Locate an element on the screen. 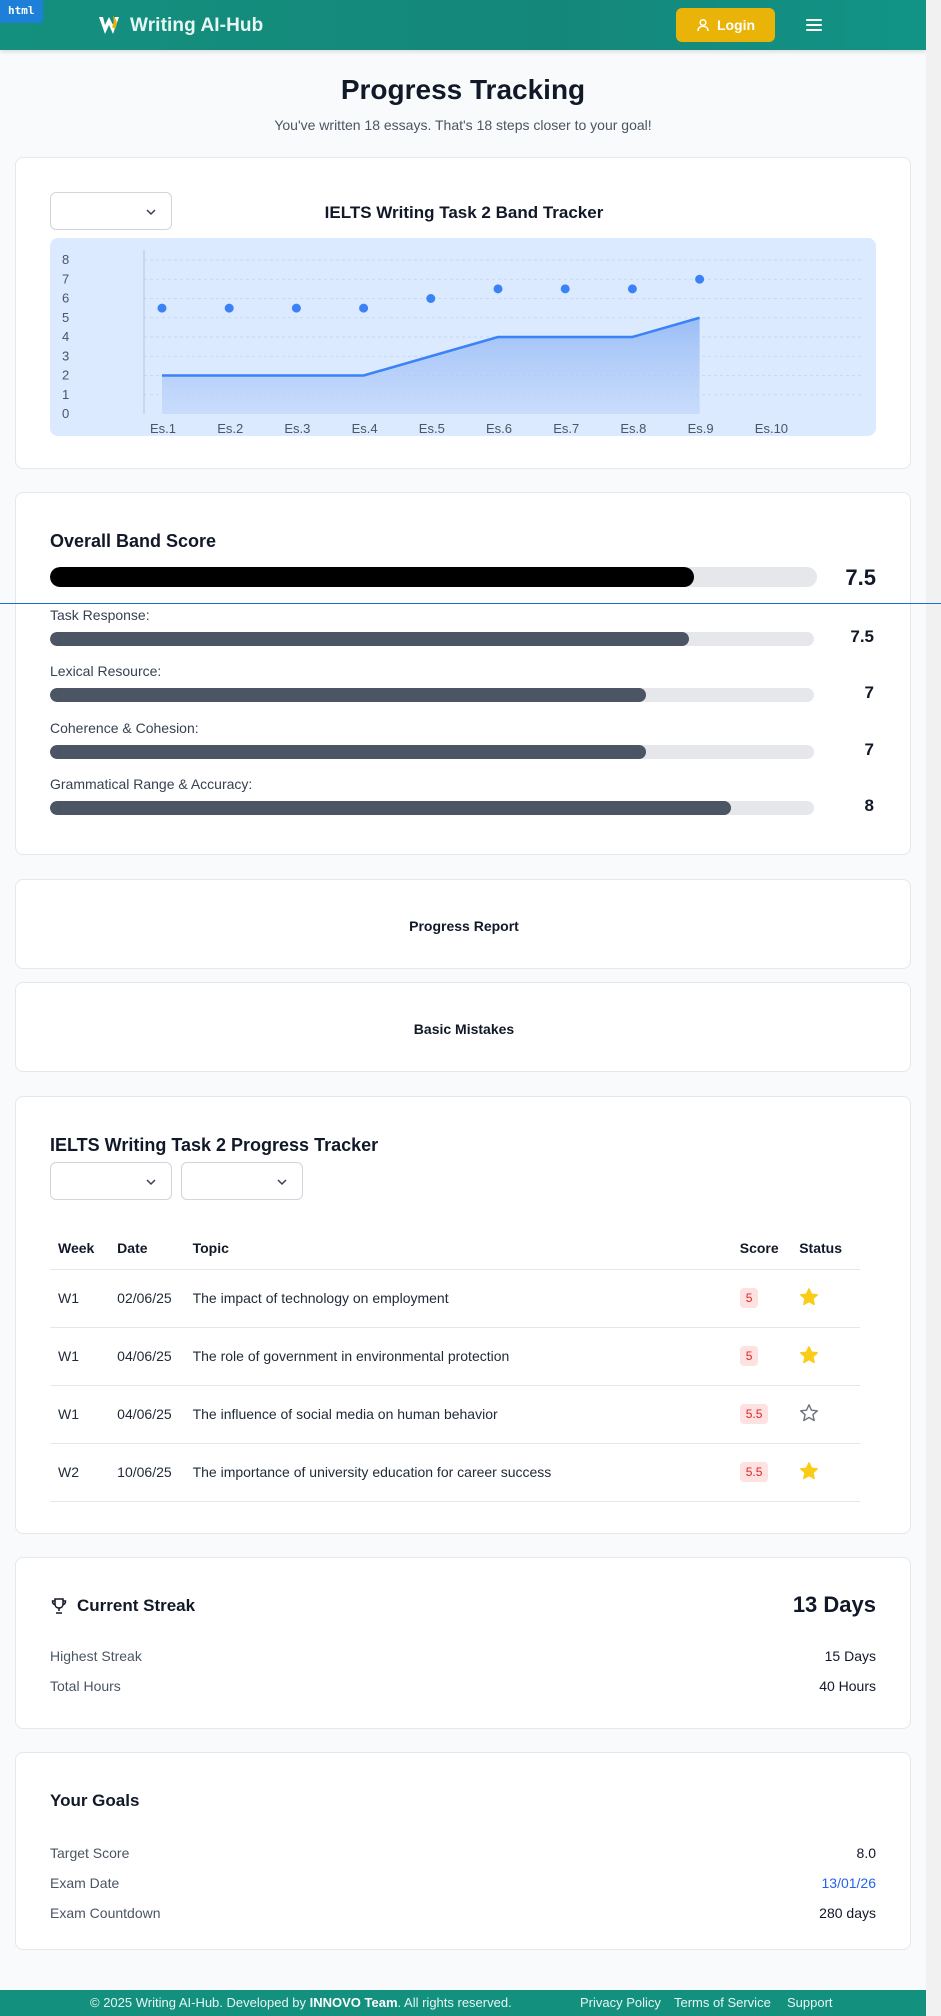 The height and width of the screenshot is (2016, 941). criterion-score: 7 is located at coordinates (869, 749).